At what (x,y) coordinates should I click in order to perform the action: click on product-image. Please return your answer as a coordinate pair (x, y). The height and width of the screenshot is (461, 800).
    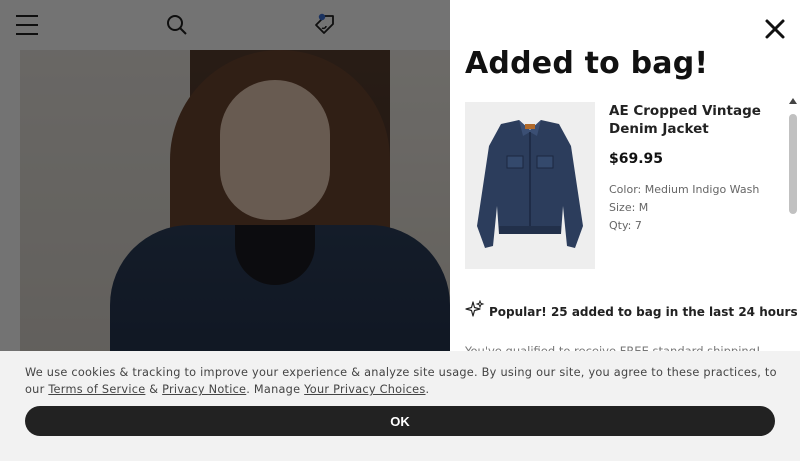
    Looking at the image, I should click on (530, 185).